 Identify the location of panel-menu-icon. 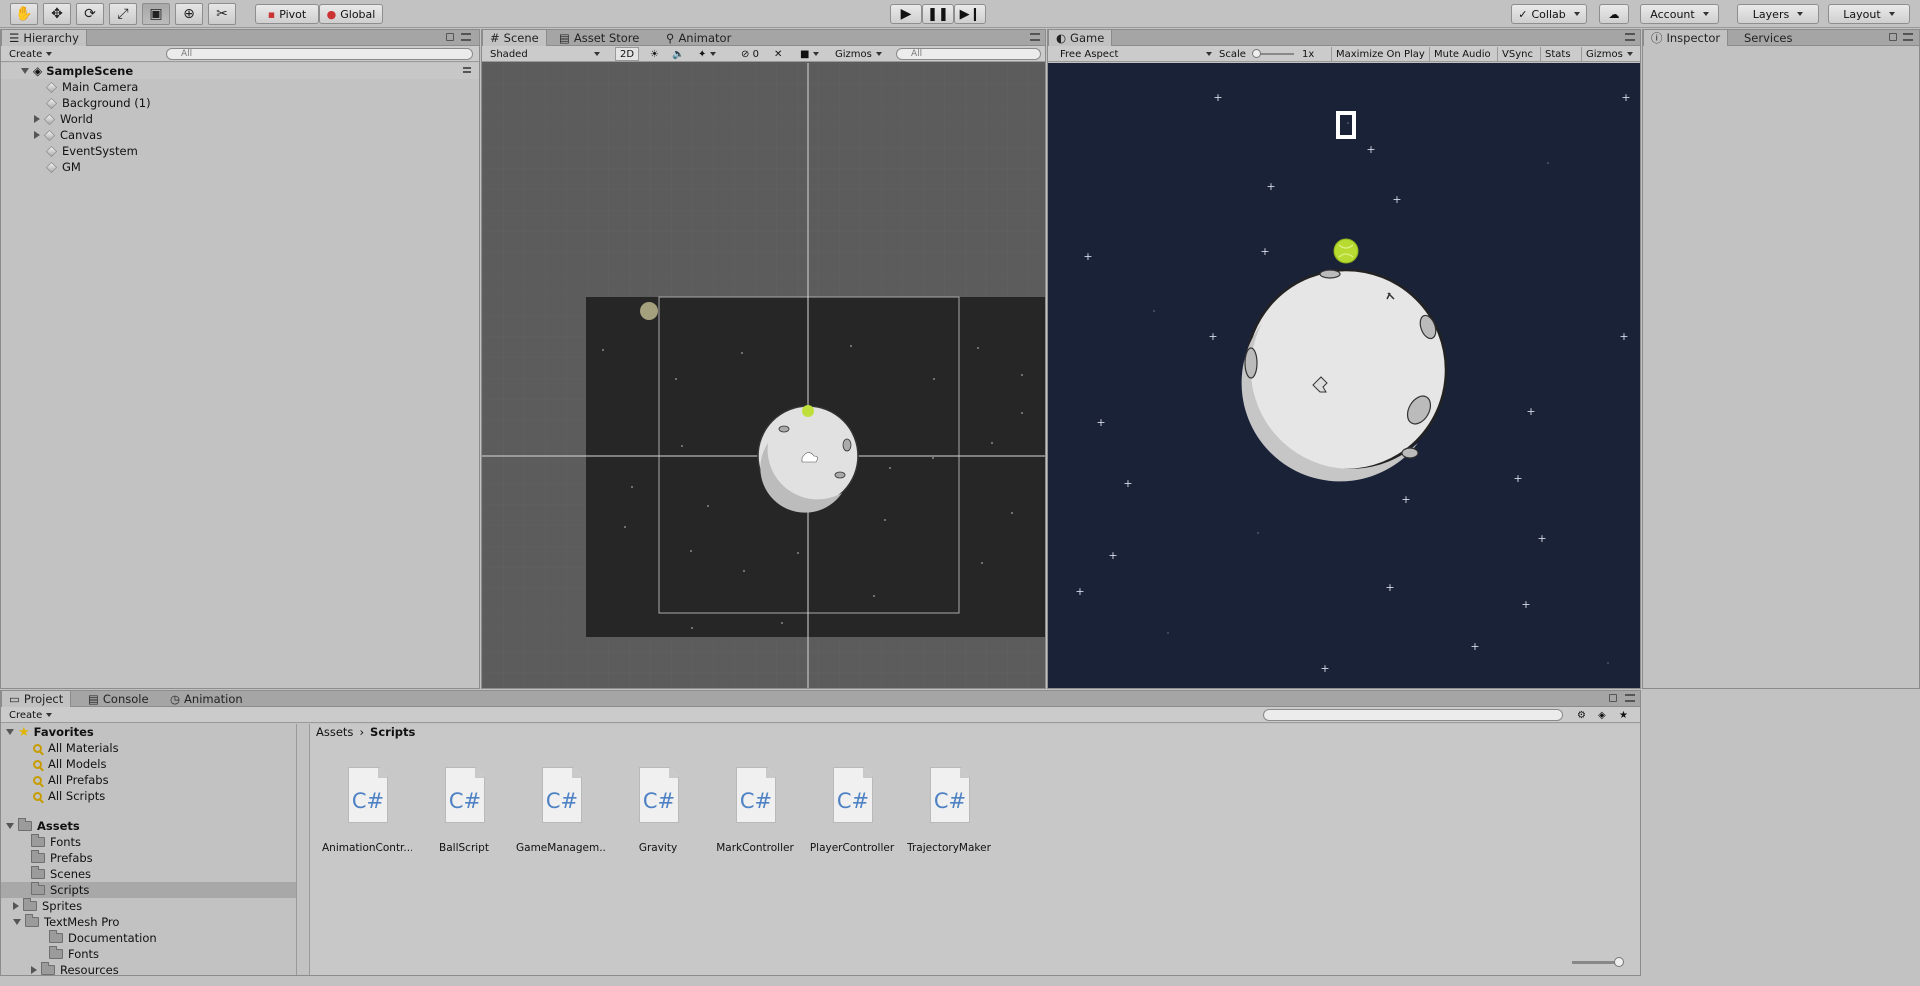
(466, 37).